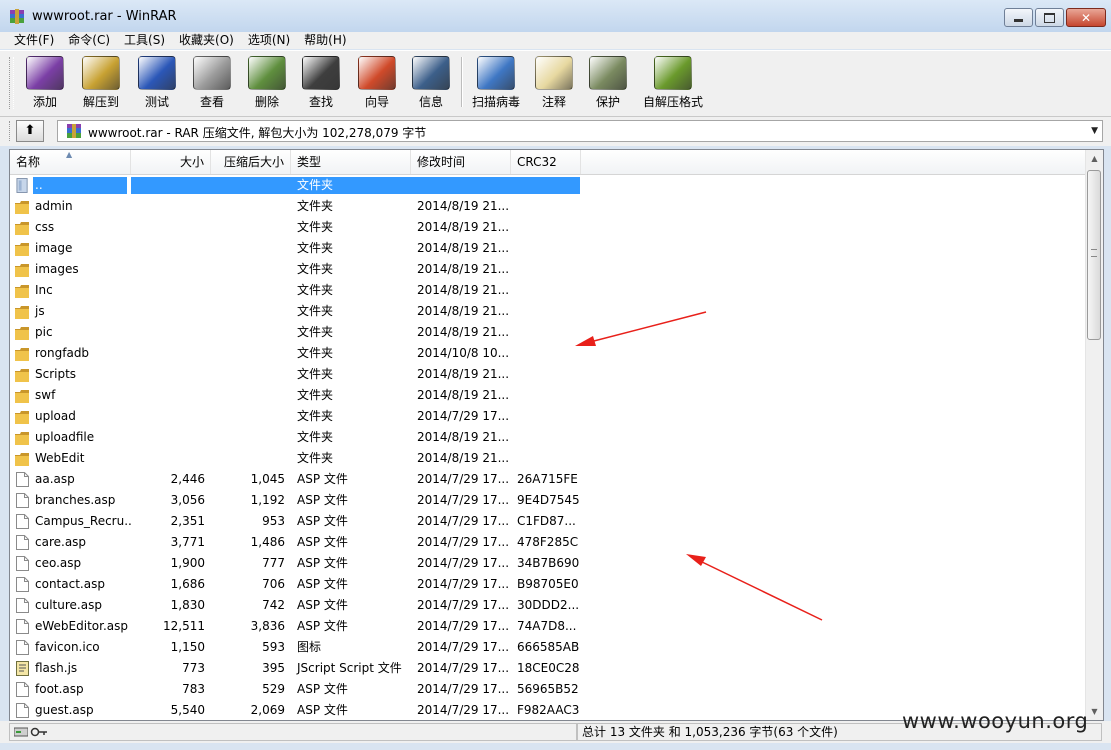  What do you see at coordinates (70, 290) in the screenshot?
I see `cell-name: Inc` at bounding box center [70, 290].